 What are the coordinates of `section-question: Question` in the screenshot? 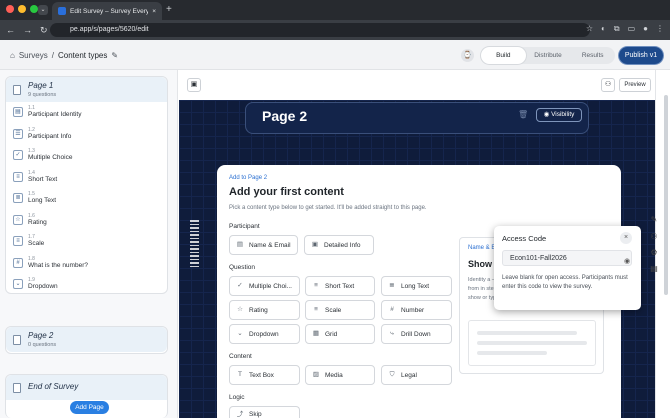 It's located at (242, 267).